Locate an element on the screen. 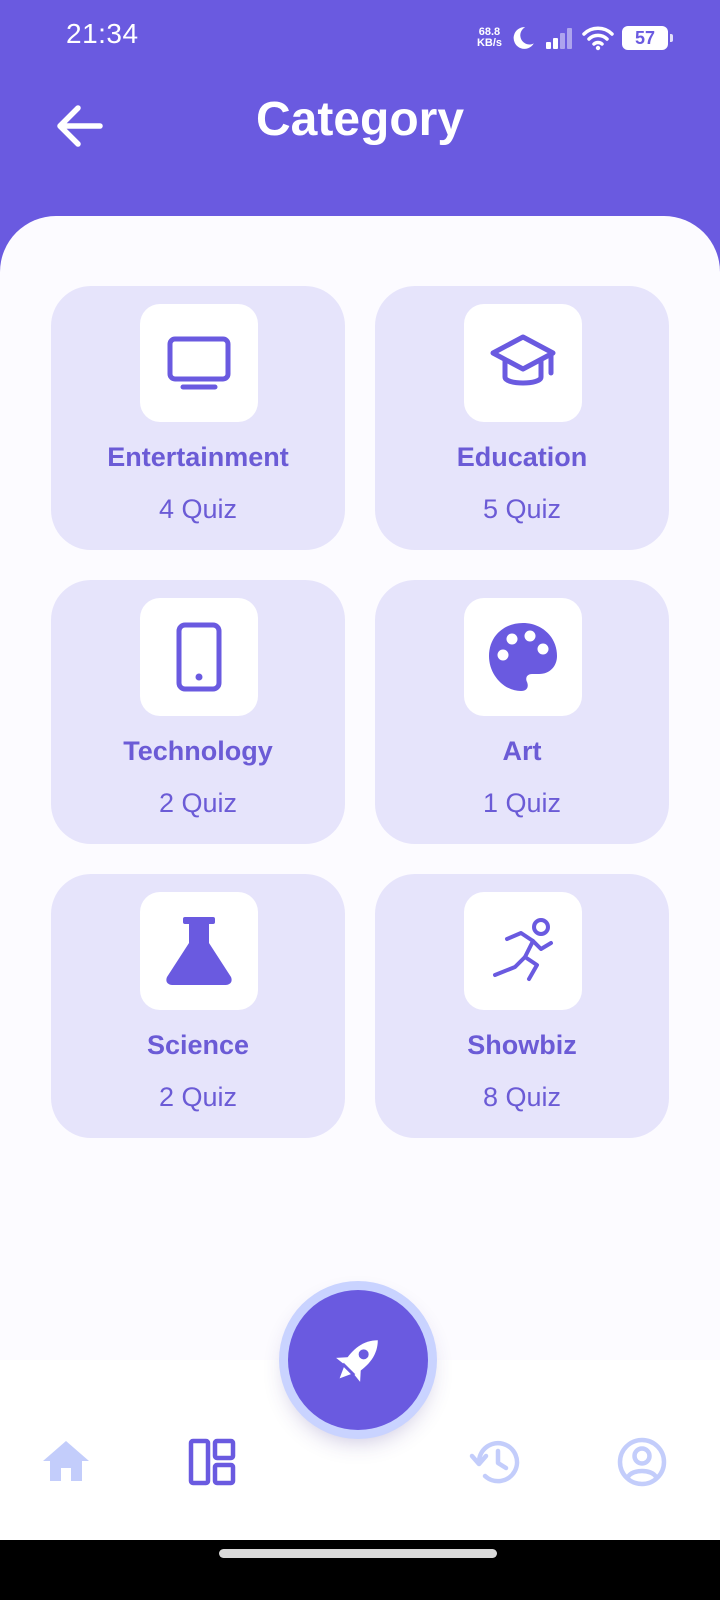 Image resolution: width=720 pixels, height=1600 pixels. category-name: Technology is located at coordinates (198, 751).